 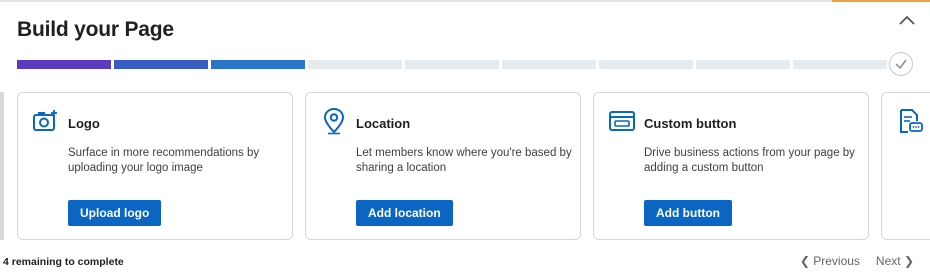 I want to click on camera-add-icon, so click(x=46, y=121).